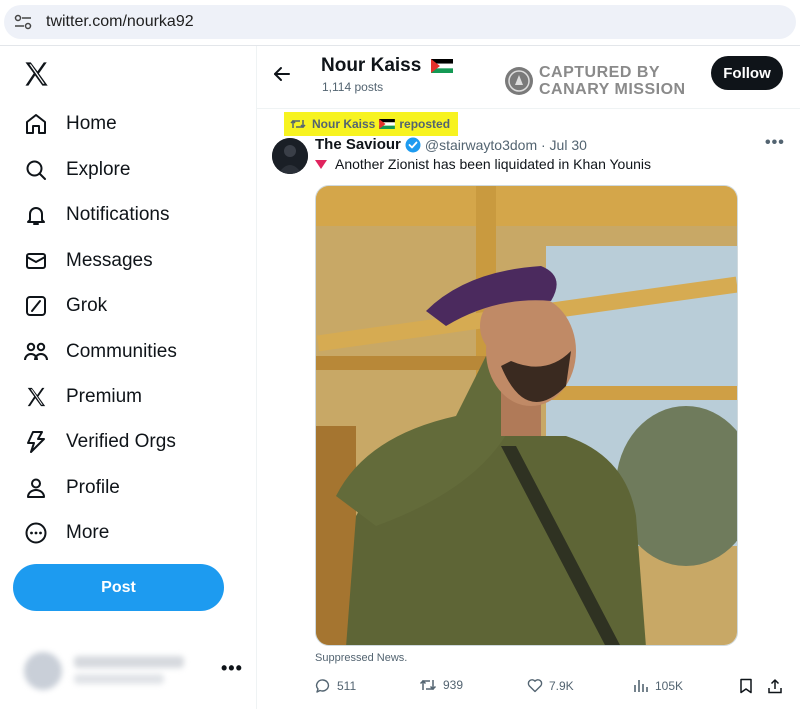  I want to click on reply-count: 511, so click(347, 686).